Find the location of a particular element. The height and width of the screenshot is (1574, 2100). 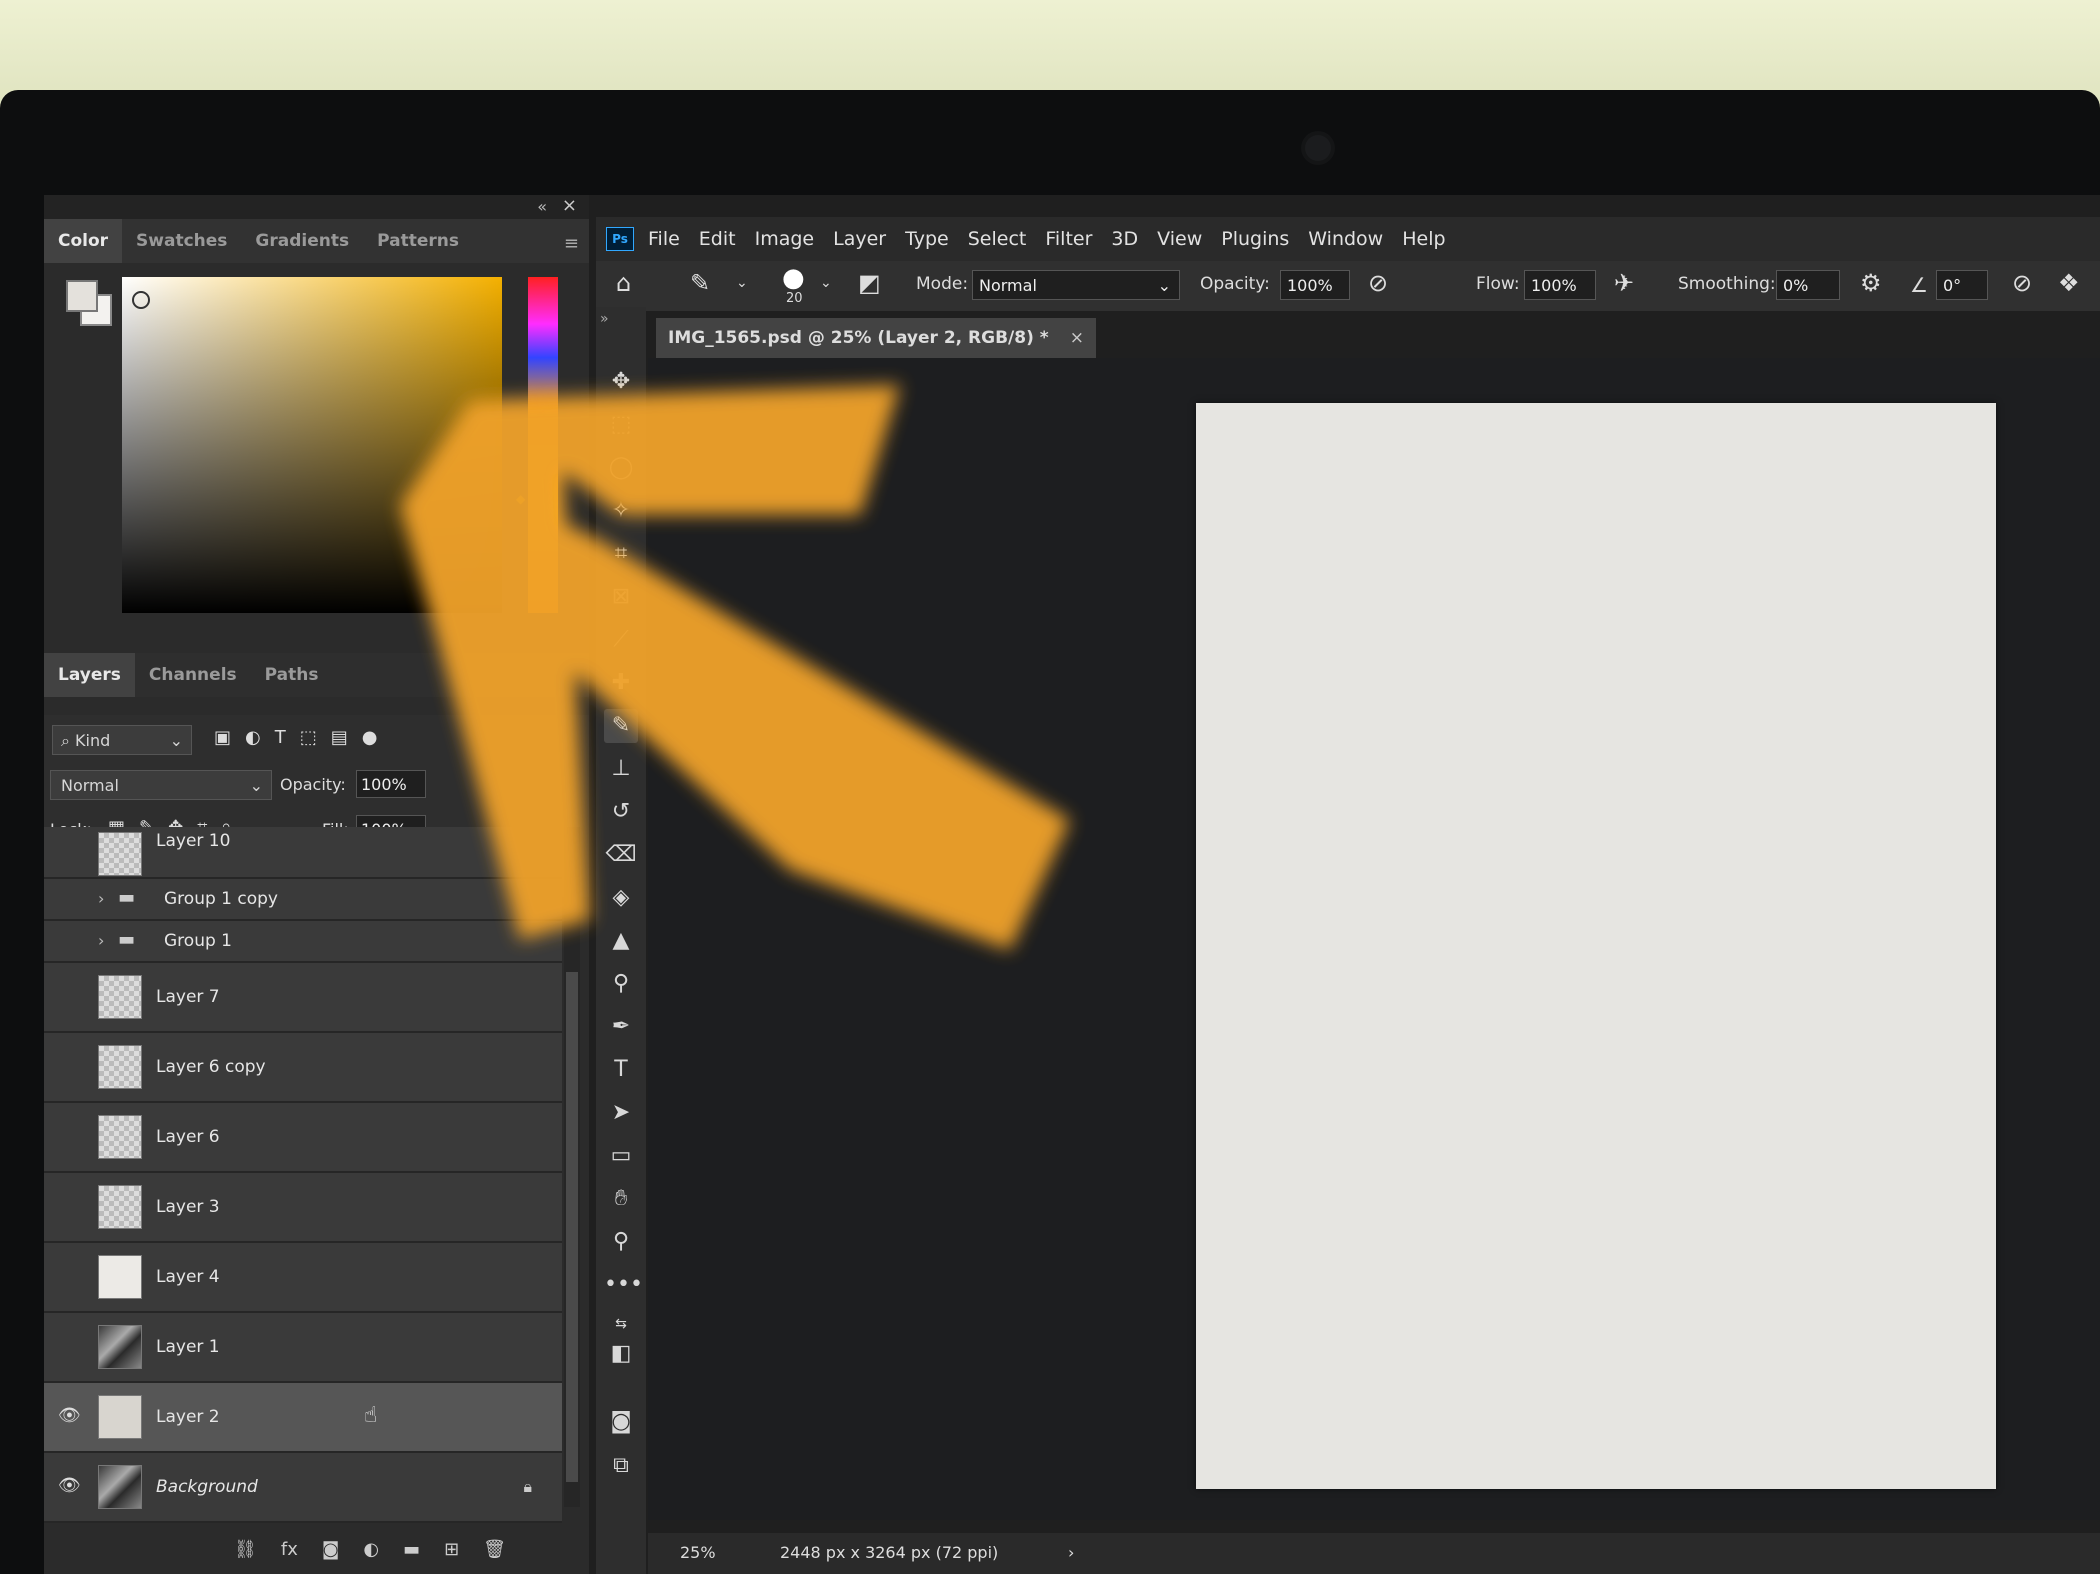

menu-plugins: Plugins is located at coordinates (1255, 239).